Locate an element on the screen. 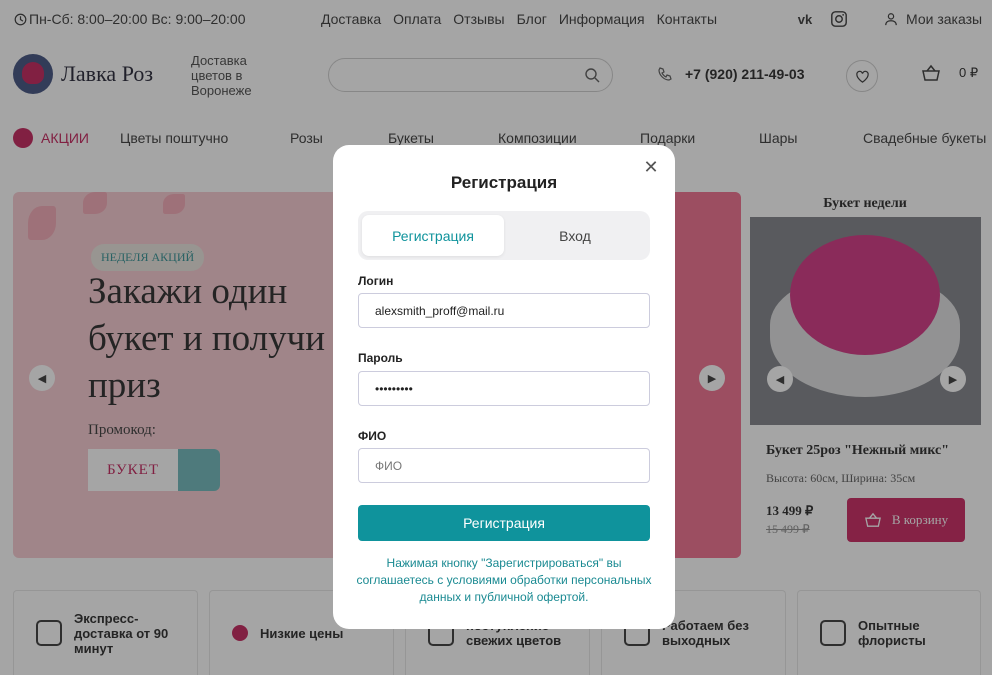 The image size is (992, 675). tab-registration: Регистрация is located at coordinates (433, 235).